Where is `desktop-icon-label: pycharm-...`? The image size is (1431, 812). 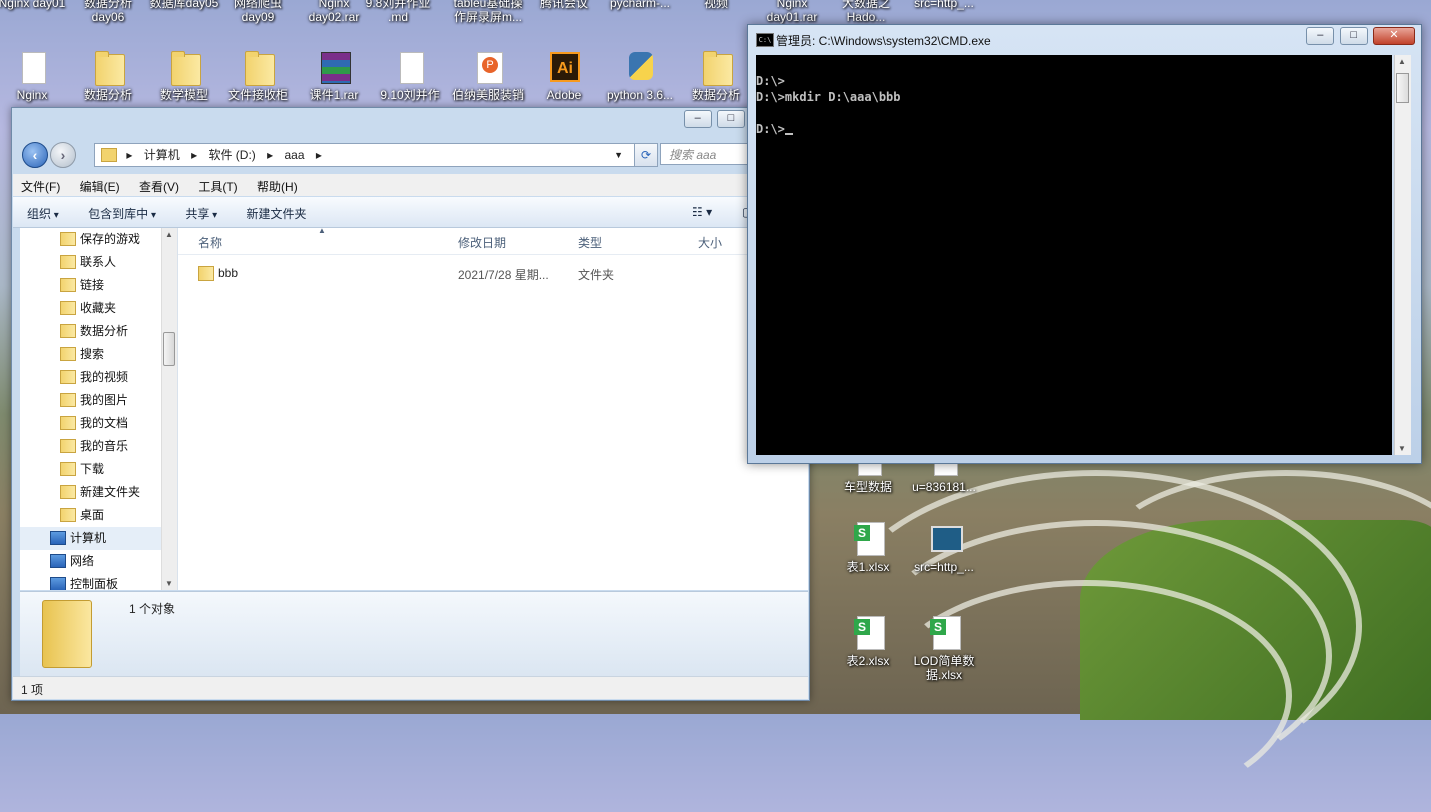 desktop-icon-label: pycharm-... is located at coordinates (640, 5).